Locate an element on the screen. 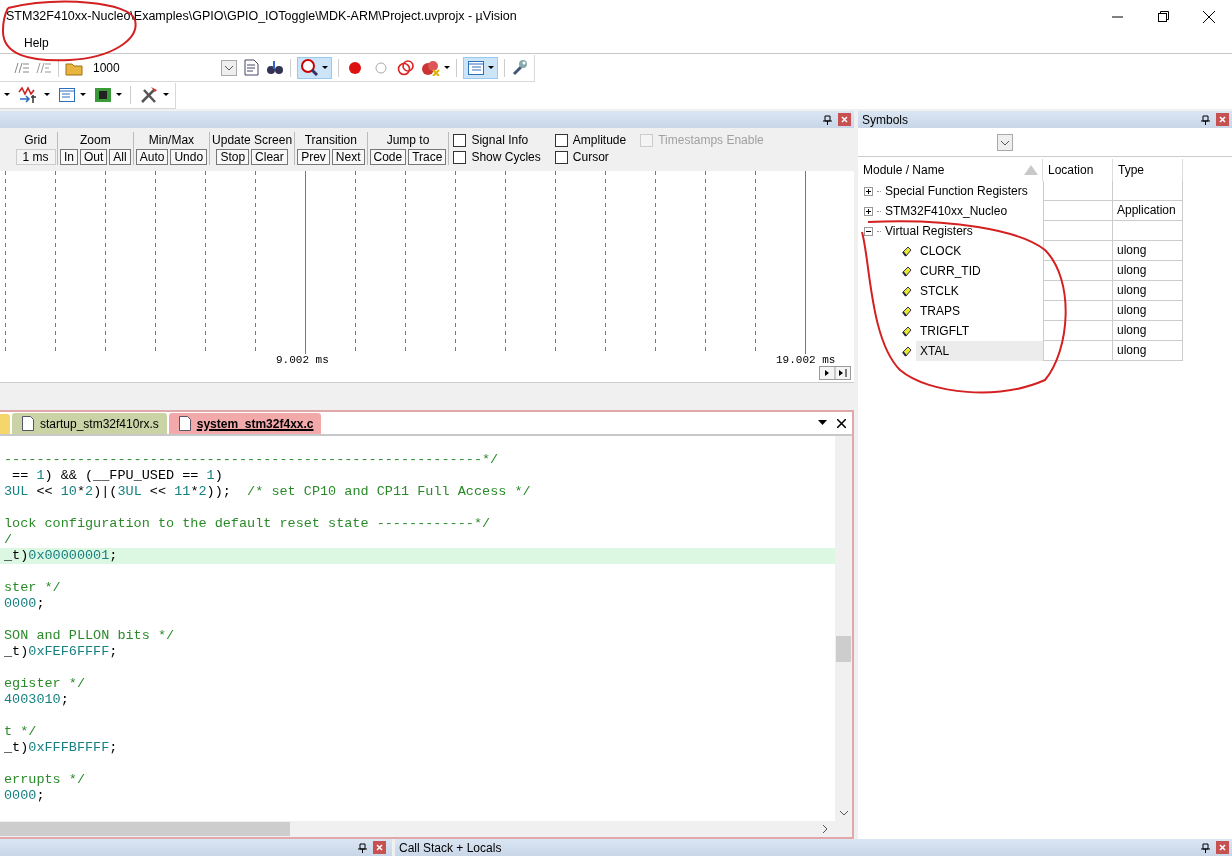 The height and width of the screenshot is (856, 1232). scroll-end-button is located at coordinates (835, 373).